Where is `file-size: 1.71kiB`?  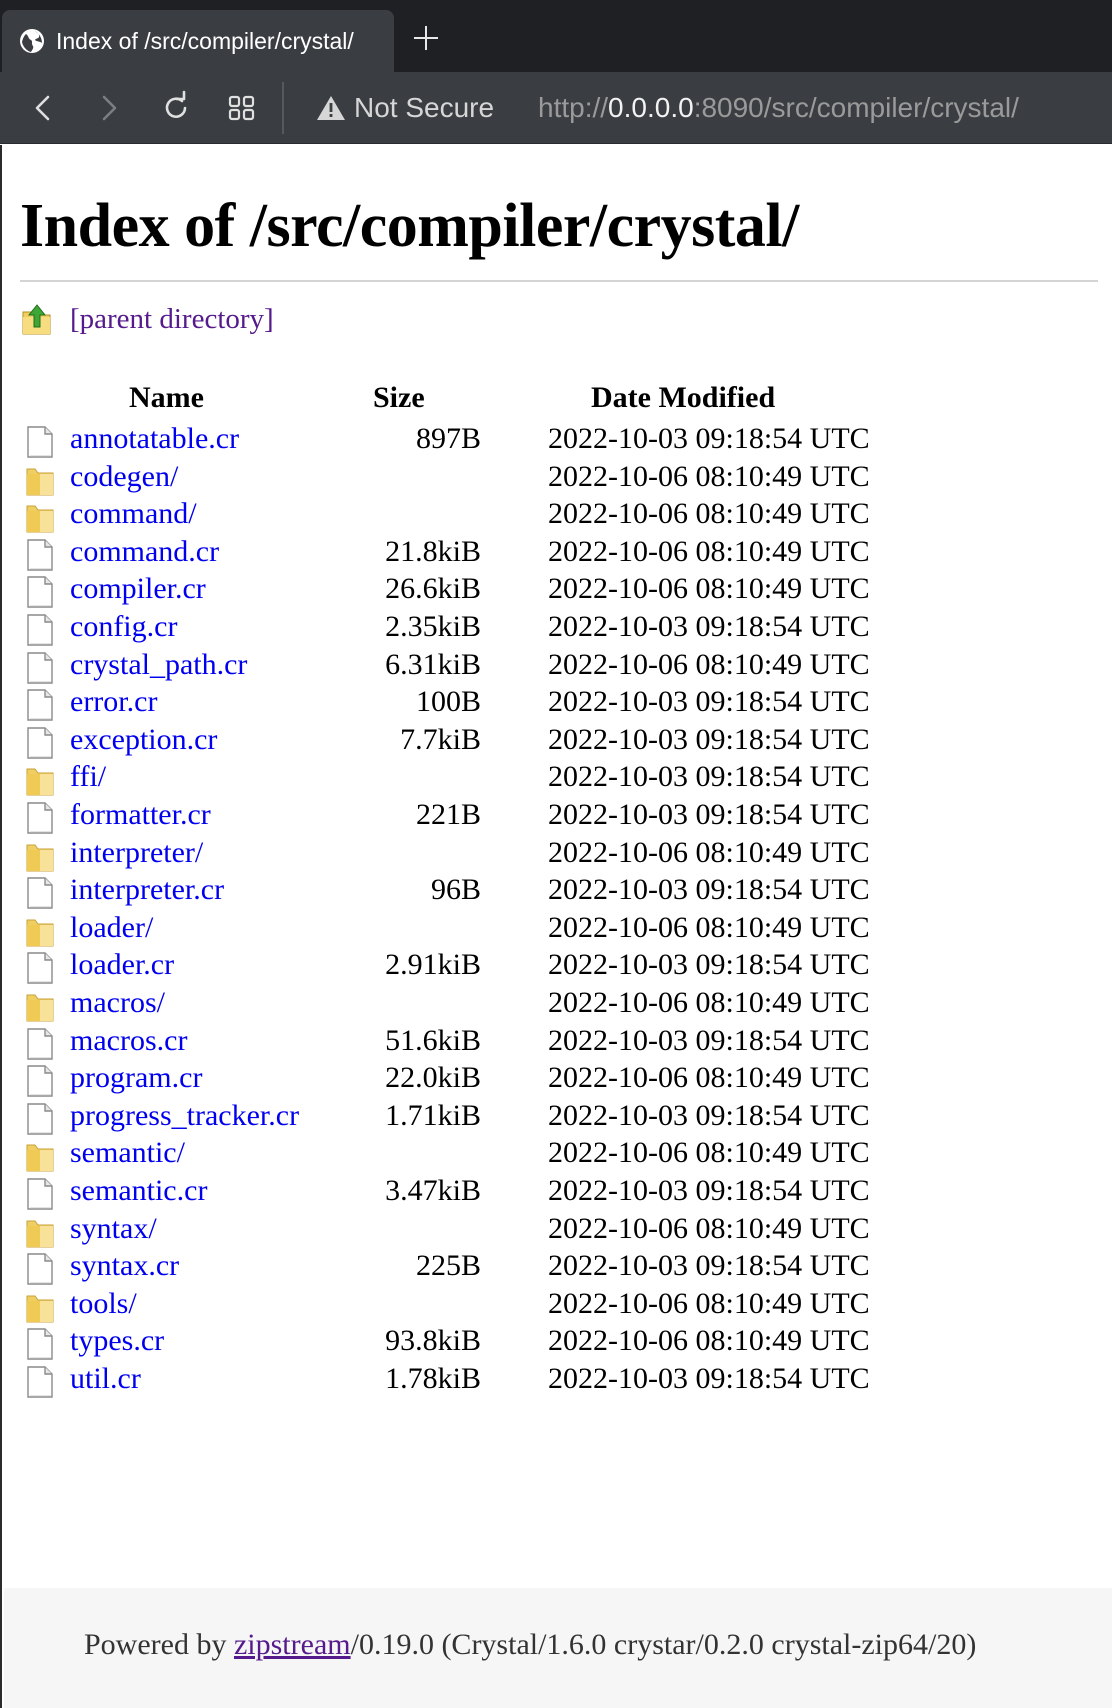 file-size: 1.71kiB is located at coordinates (433, 1115).